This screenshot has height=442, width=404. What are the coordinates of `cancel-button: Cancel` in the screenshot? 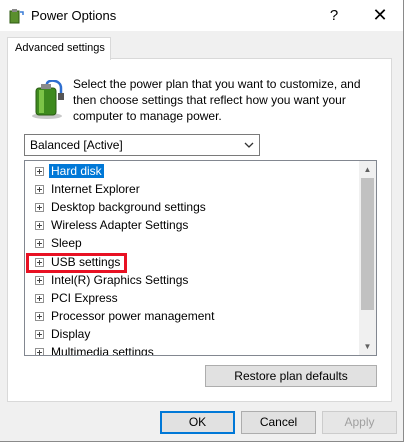 It's located at (278, 422).